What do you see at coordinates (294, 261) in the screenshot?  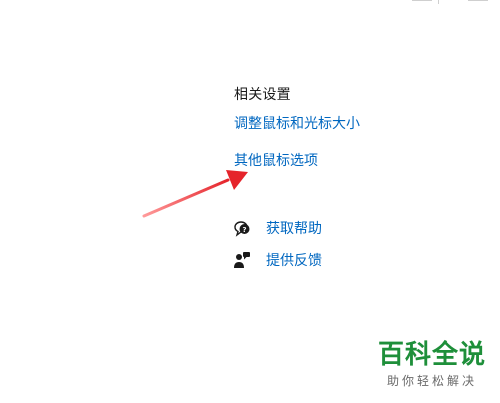 I see `feedback-label: 提供反馈` at bounding box center [294, 261].